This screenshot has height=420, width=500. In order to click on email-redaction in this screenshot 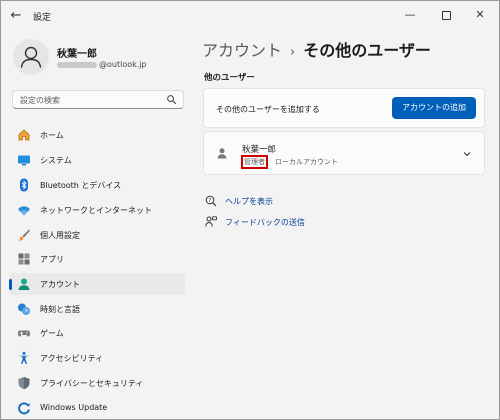, I will do `click(77, 64)`.